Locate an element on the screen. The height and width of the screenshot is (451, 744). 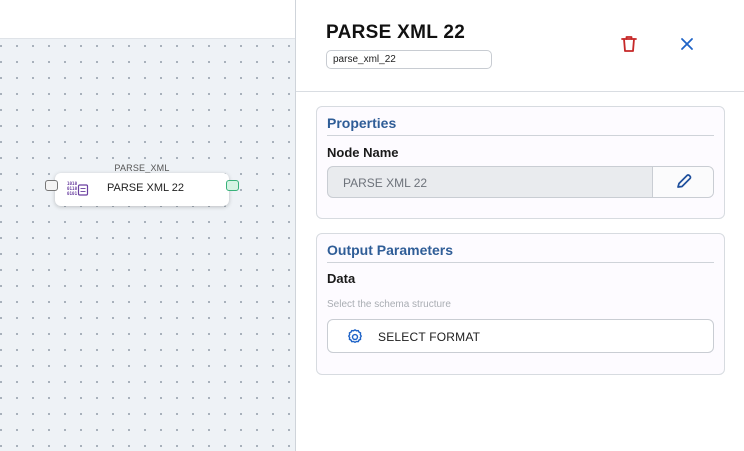
output-parameters-heading: Output Parameters is located at coordinates (390, 250).